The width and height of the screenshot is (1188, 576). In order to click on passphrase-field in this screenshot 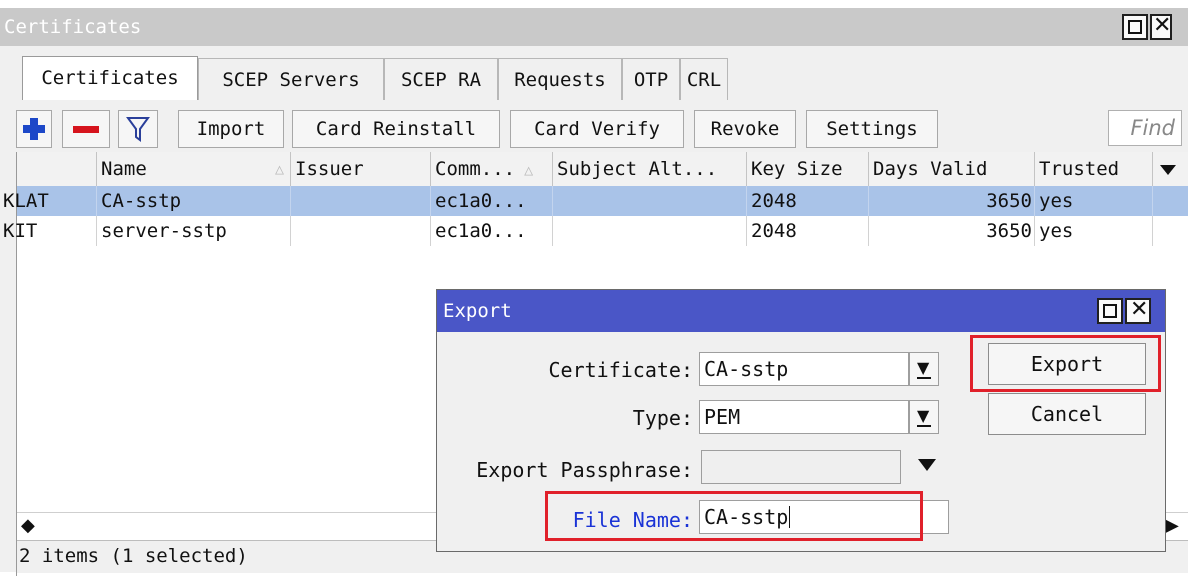, I will do `click(801, 467)`.